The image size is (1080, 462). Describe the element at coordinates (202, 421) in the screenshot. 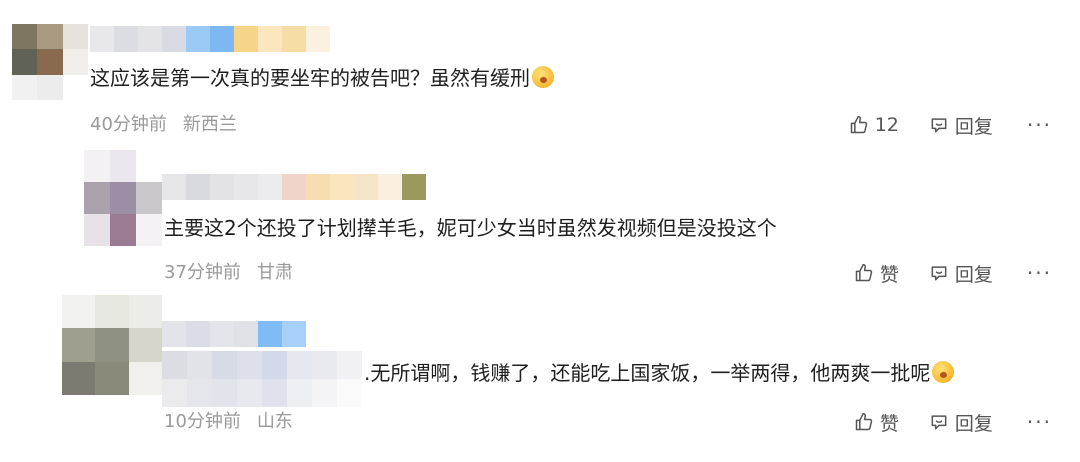

I see `comment-time: 10分钟前` at that location.